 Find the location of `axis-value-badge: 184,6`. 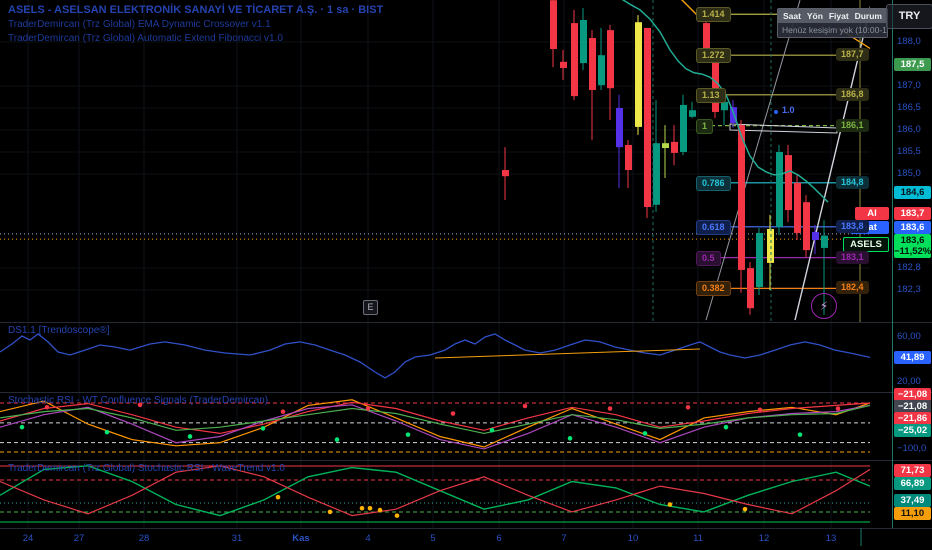

axis-value-badge: 184,6 is located at coordinates (912, 192).